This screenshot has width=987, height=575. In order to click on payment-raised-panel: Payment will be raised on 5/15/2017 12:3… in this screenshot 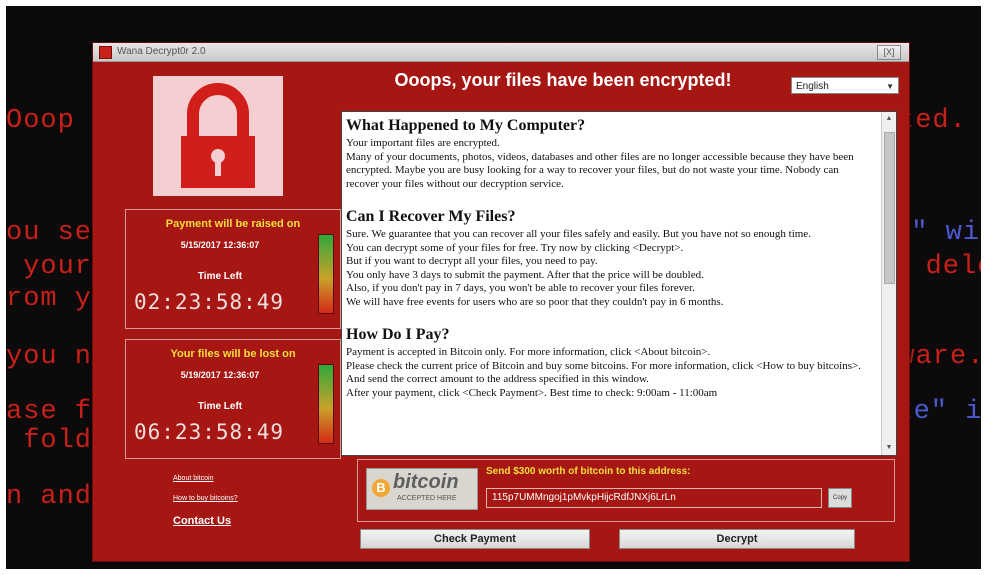, I will do `click(233, 269)`.